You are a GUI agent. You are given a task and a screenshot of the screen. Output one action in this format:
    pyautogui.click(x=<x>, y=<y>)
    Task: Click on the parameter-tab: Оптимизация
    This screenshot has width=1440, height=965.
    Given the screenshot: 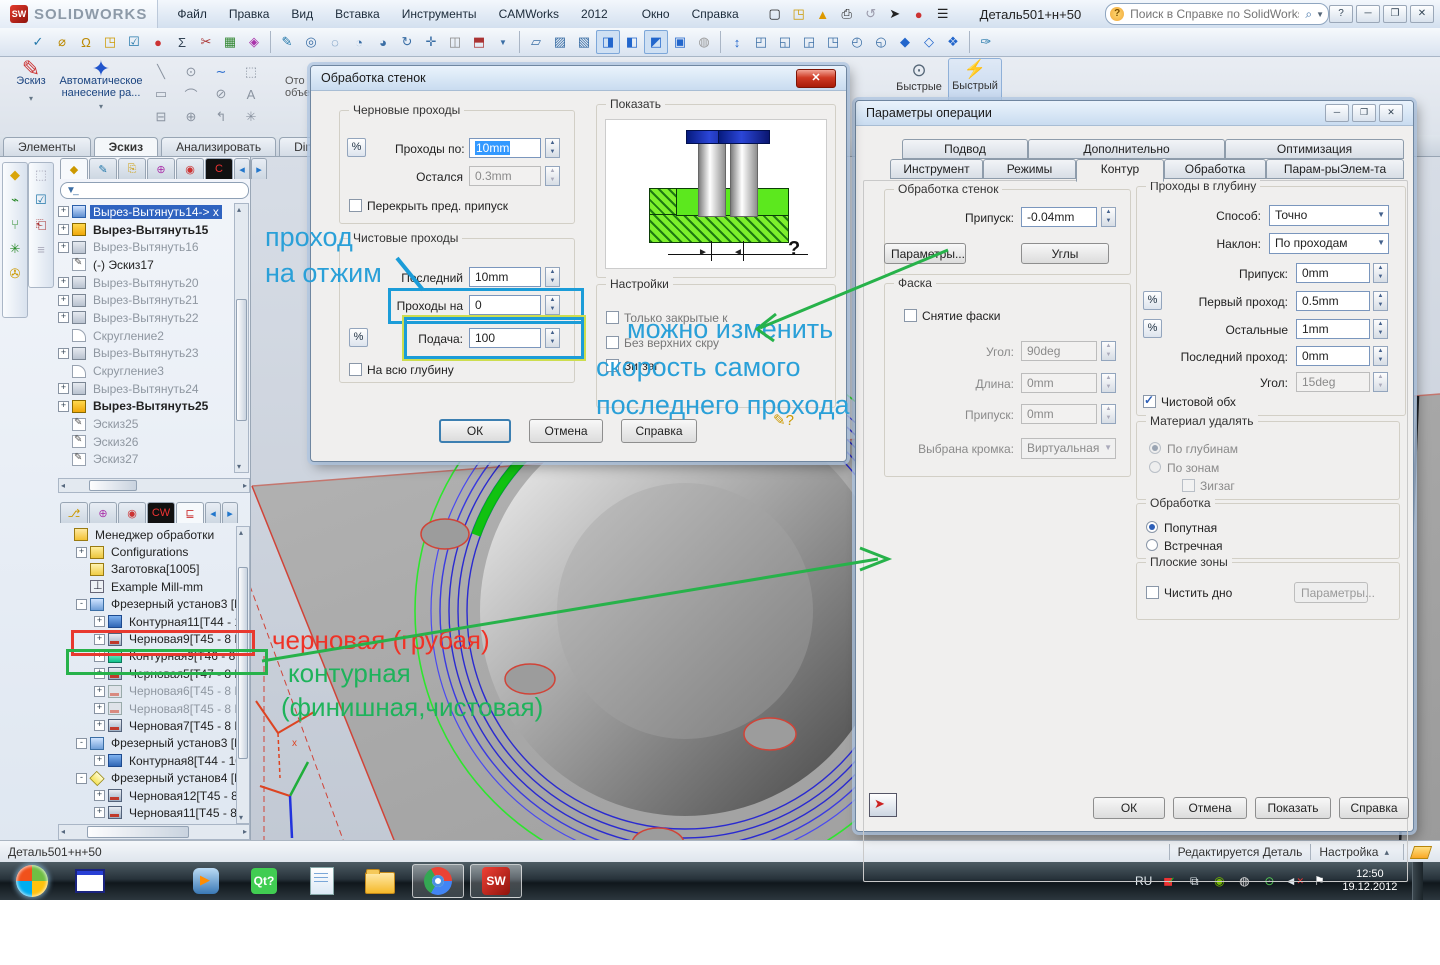 What is the action you would take?
    pyautogui.click(x=1314, y=149)
    